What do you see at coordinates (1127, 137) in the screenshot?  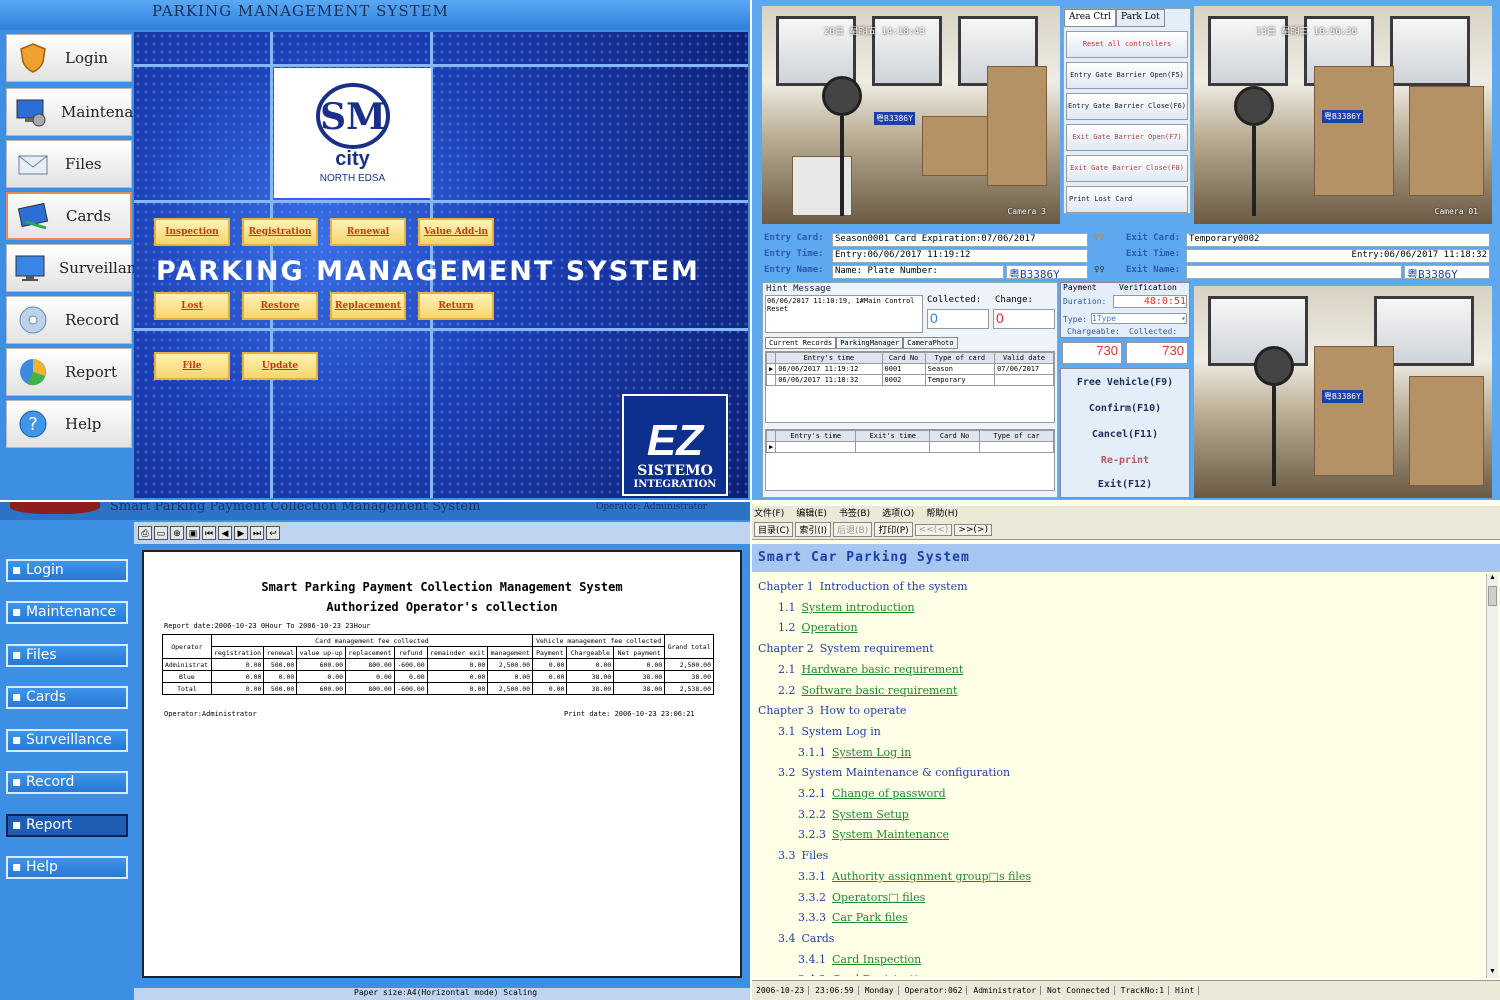 I see `exit-barrier-open-button: Exit Gate Barrier Open(F7)` at bounding box center [1127, 137].